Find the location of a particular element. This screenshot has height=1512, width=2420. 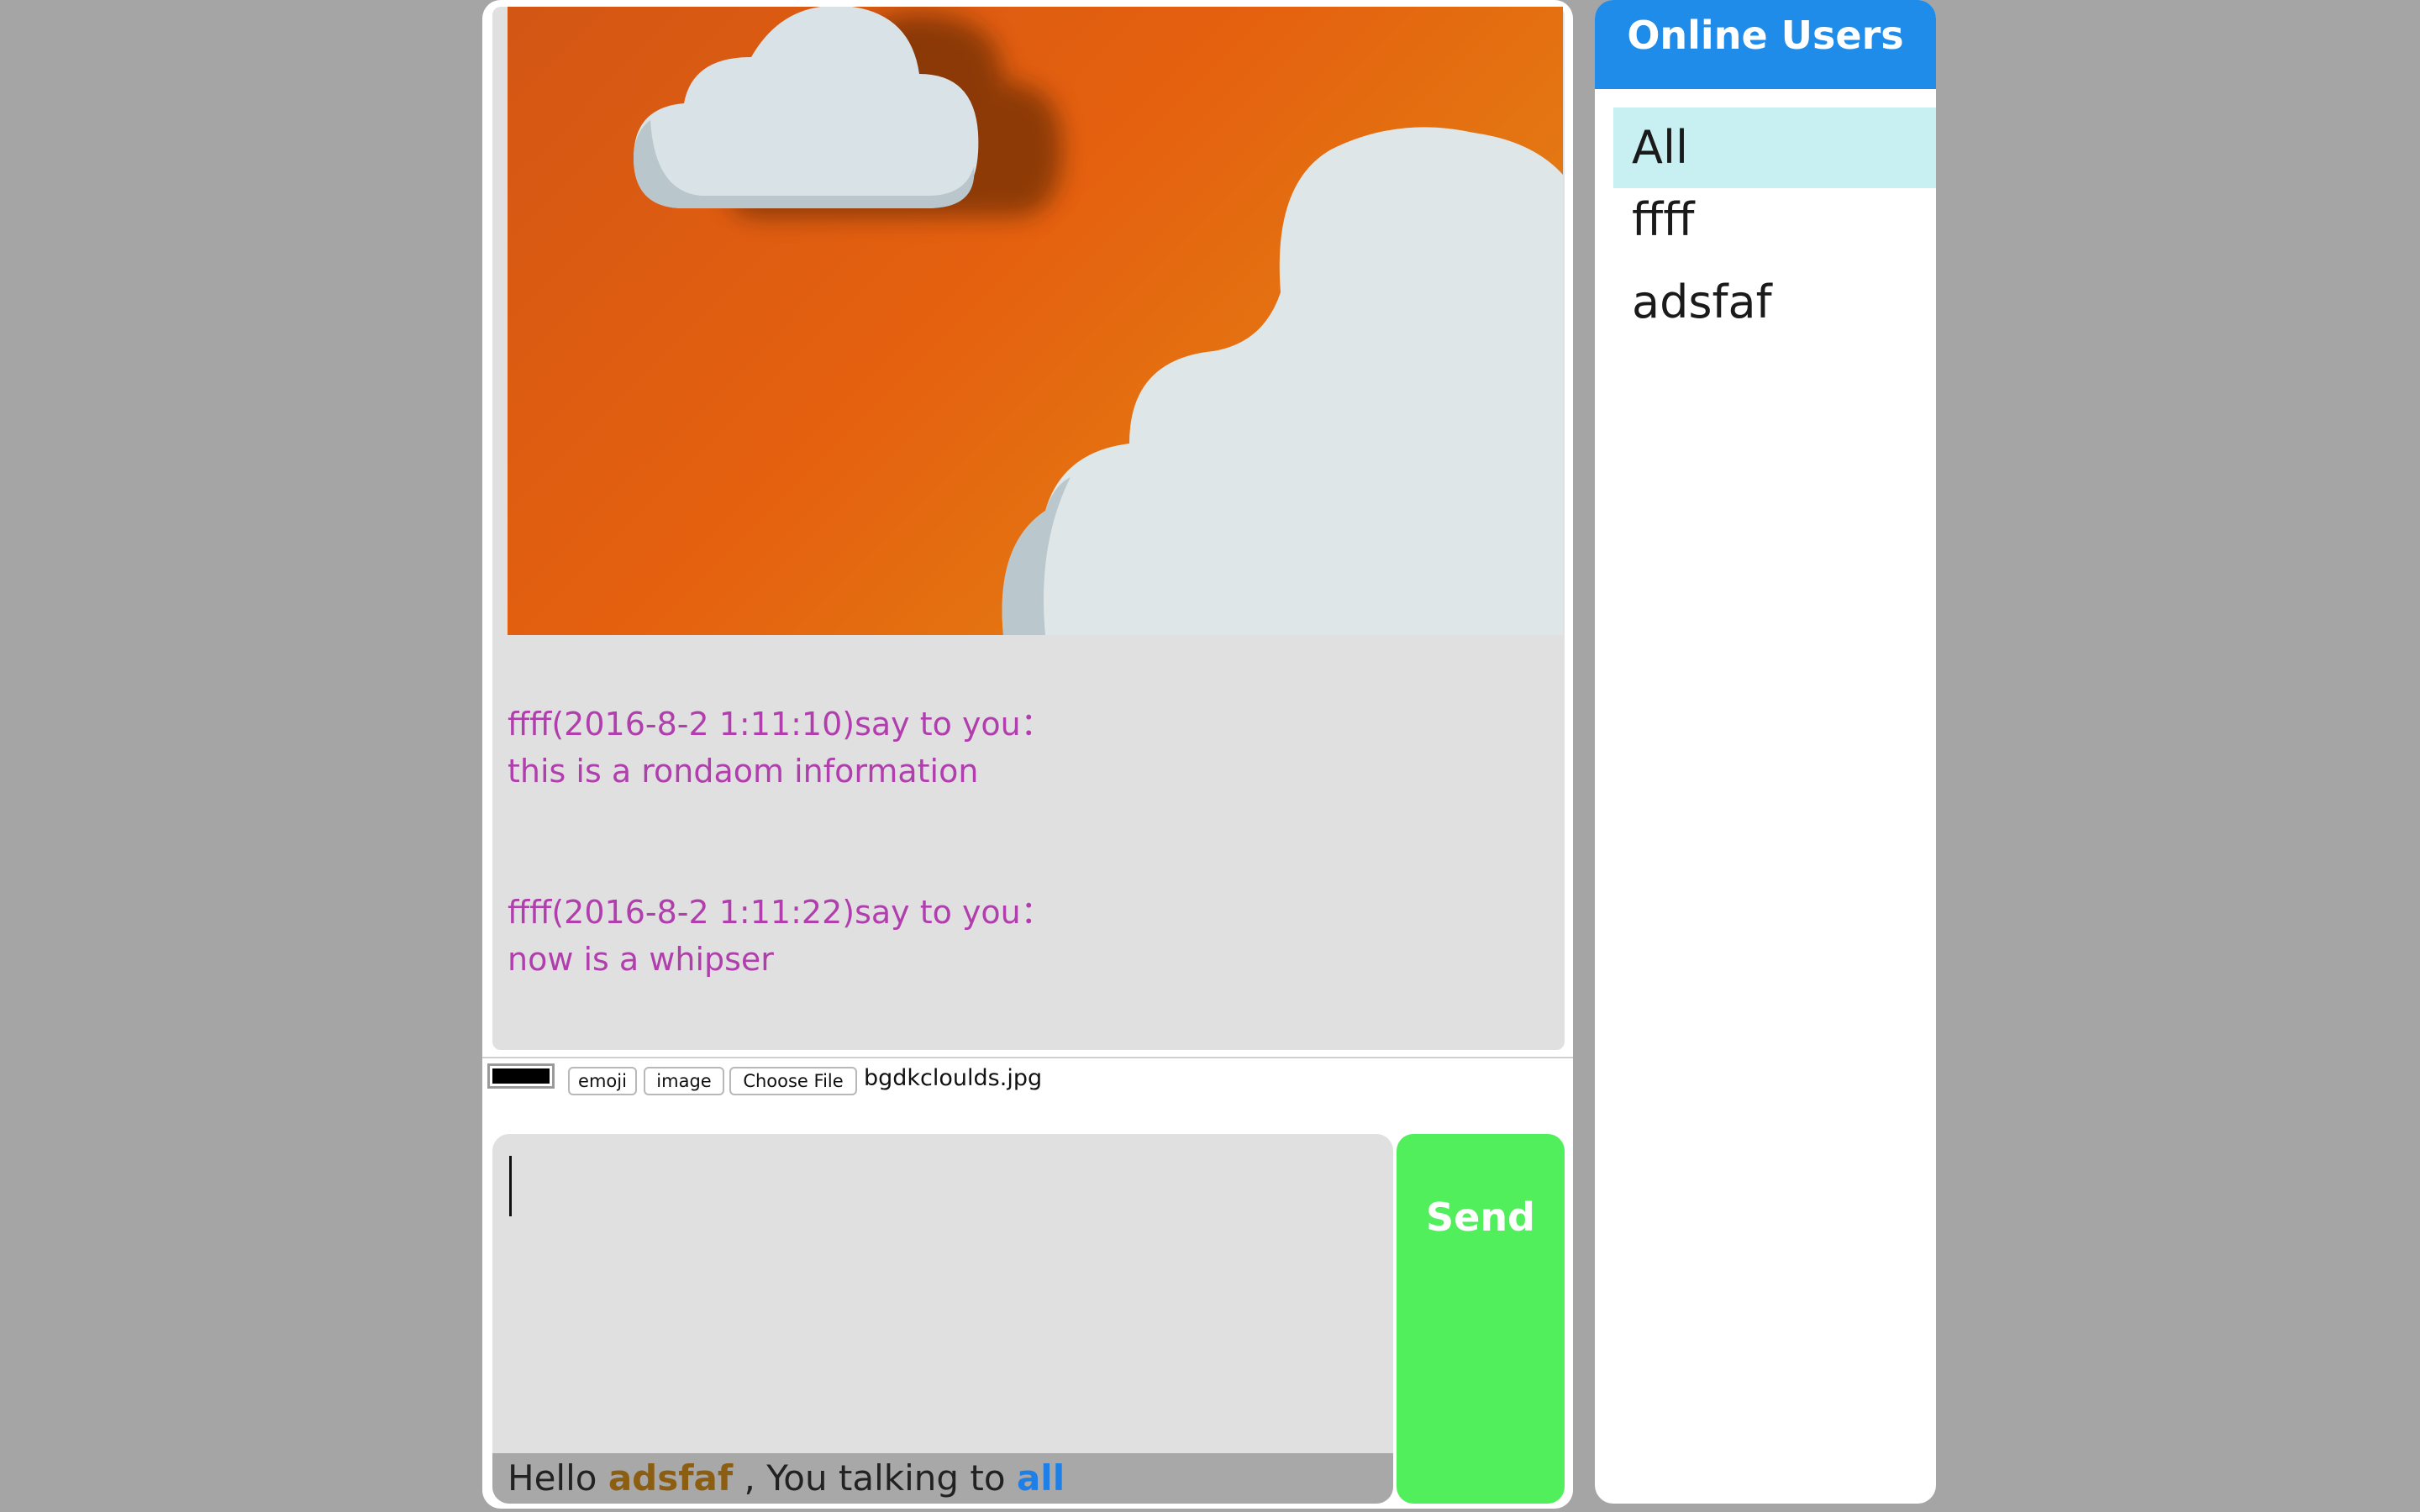

send-button: Send is located at coordinates (1481, 1319).